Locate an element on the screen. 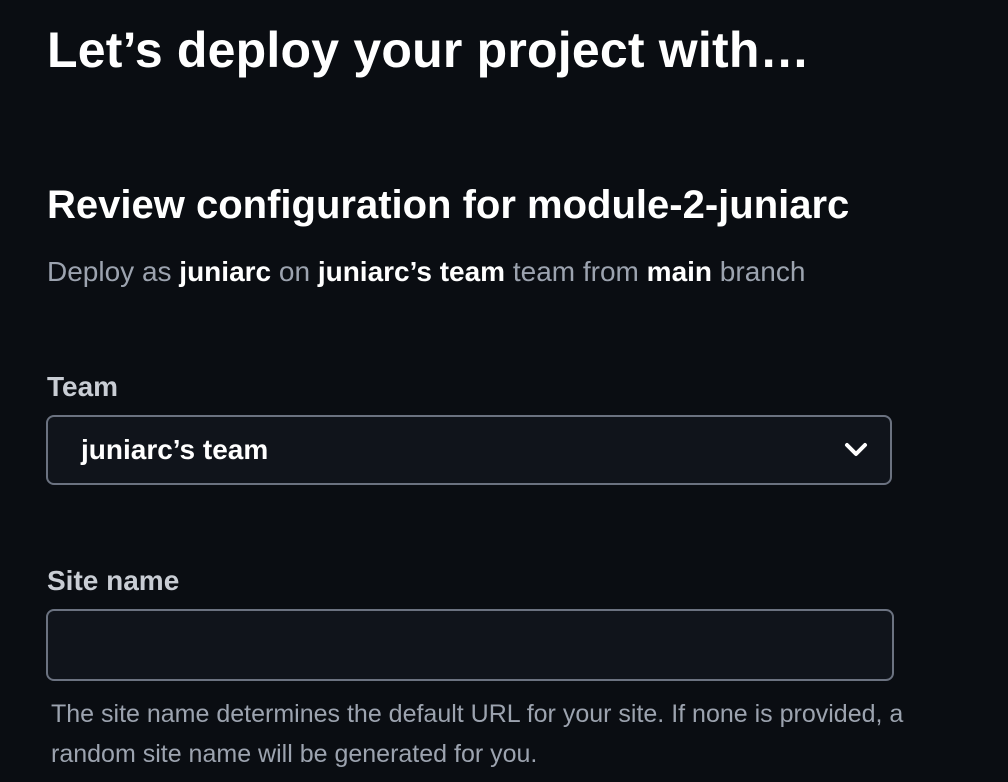  deploy-summary-team-suffix: team from is located at coordinates (576, 271).